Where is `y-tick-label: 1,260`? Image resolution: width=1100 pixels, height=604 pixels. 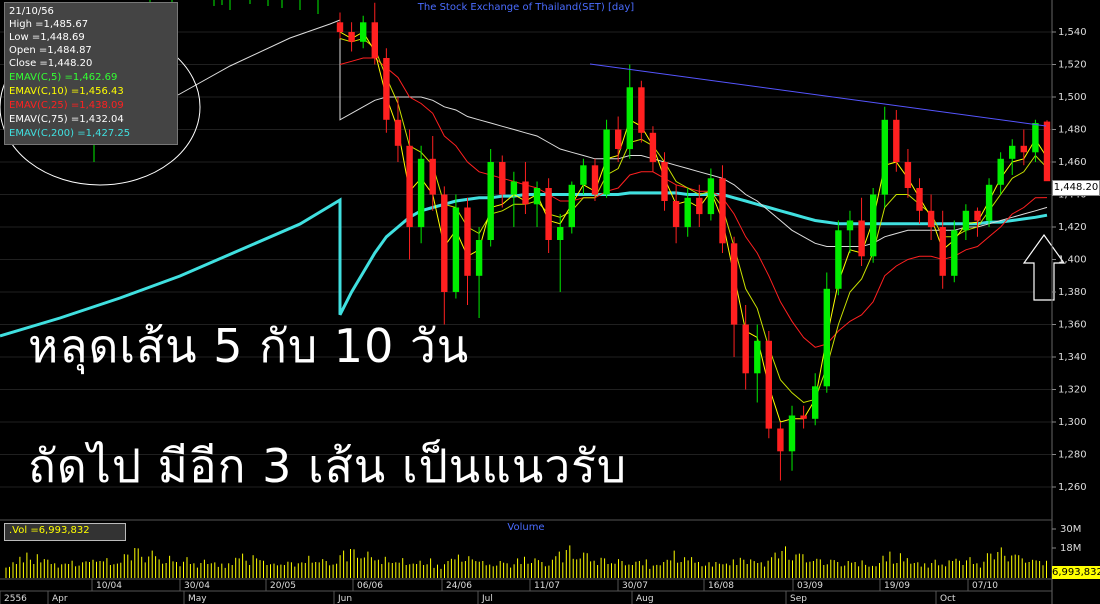
y-tick-label: 1,260 is located at coordinates (1072, 487).